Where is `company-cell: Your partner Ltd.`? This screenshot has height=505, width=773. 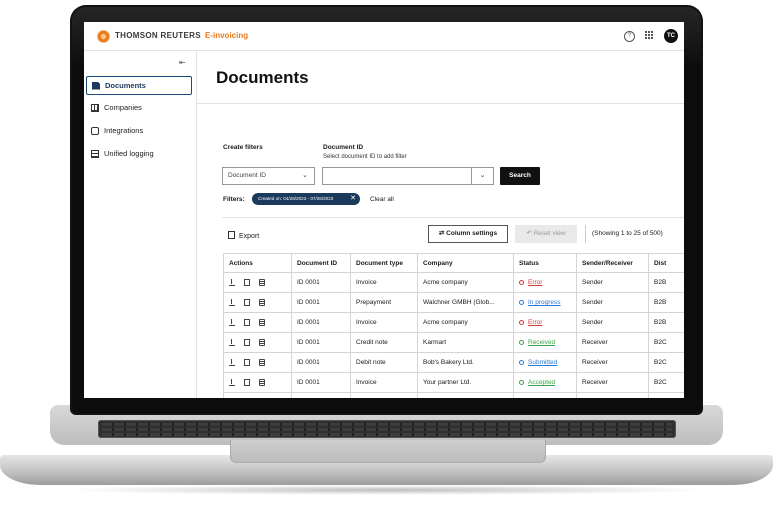 company-cell: Your partner Ltd. is located at coordinates (465, 382).